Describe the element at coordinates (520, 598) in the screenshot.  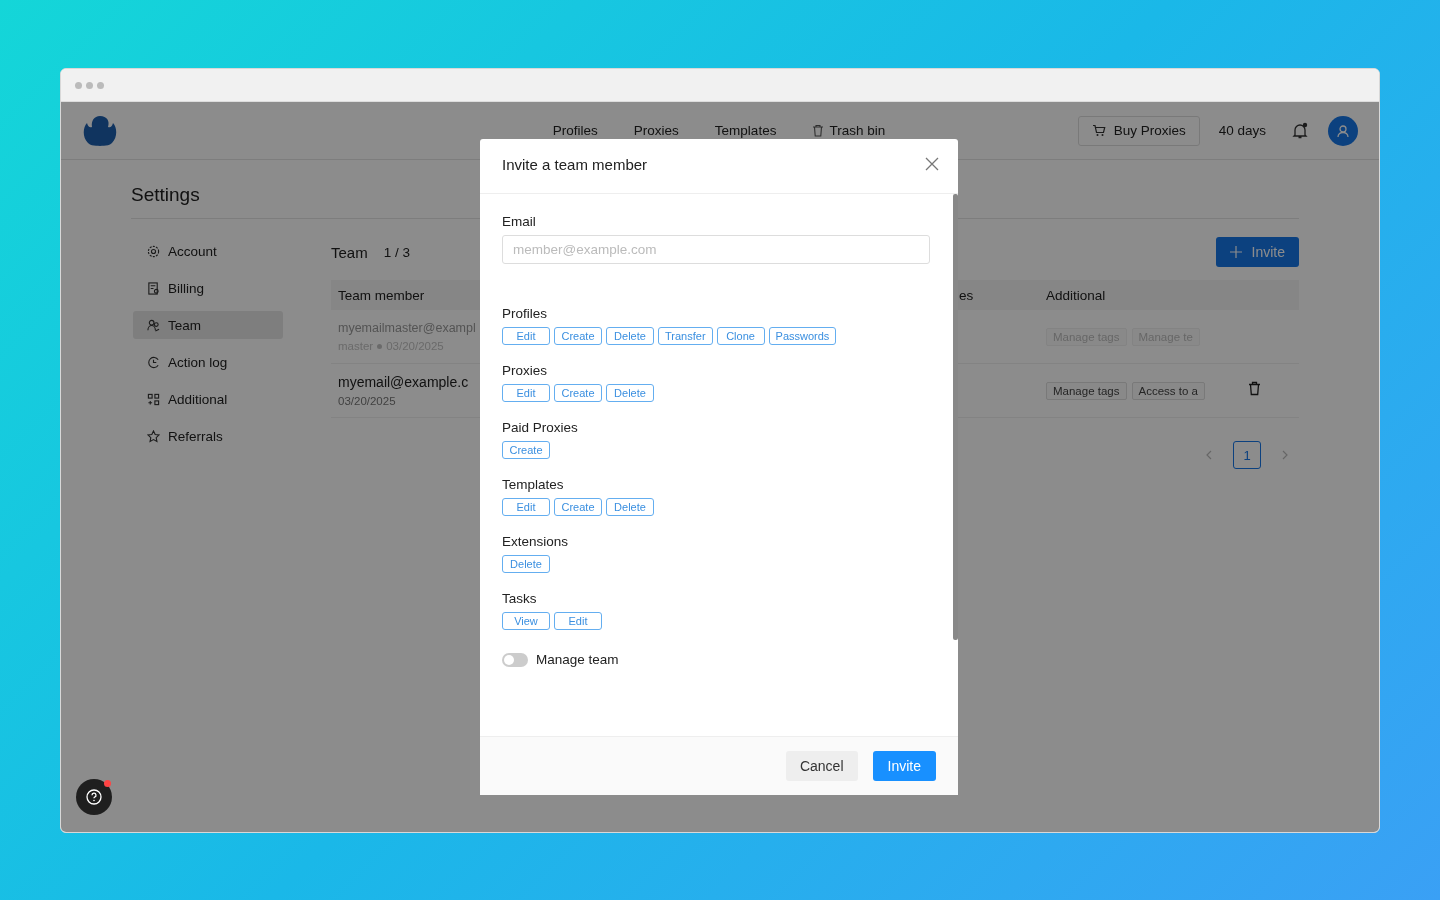
I see `permission-group-label: Tasks` at that location.